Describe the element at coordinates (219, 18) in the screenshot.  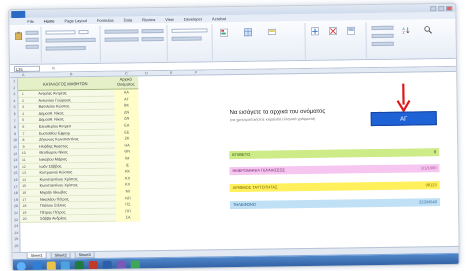
I see `tab-acrobat: Acrobat` at that location.